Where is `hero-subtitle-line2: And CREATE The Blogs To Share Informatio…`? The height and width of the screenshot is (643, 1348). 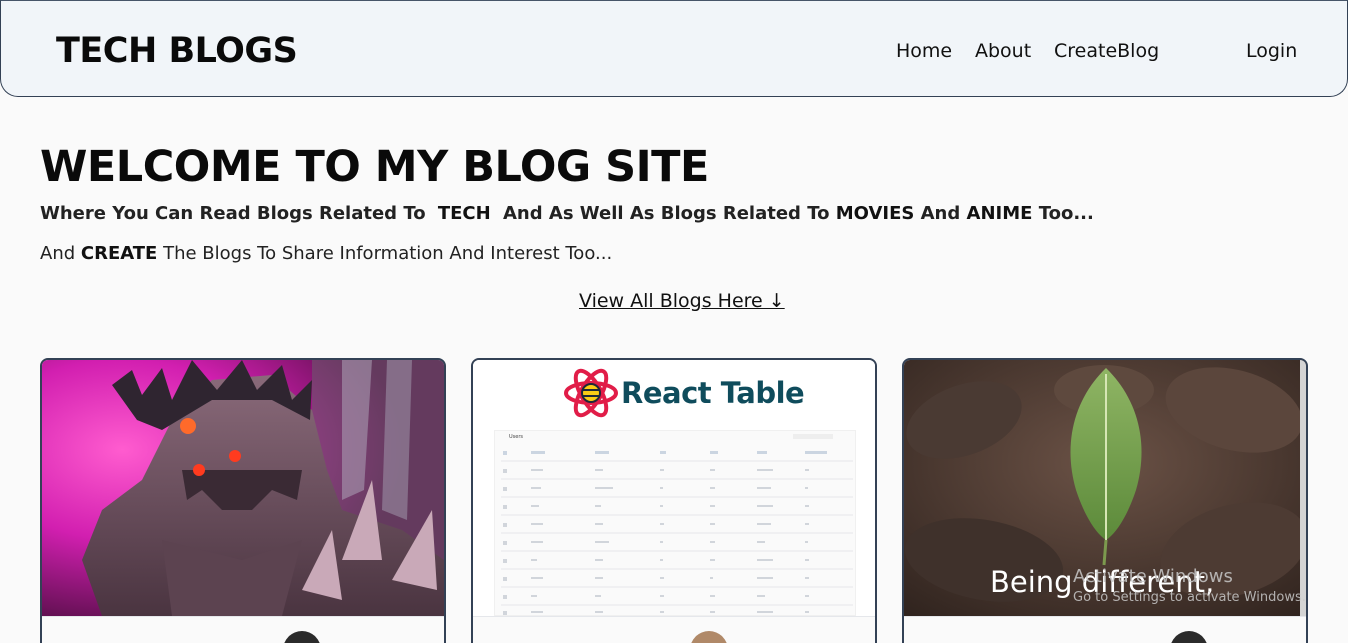 hero-subtitle-line2: And CREATE The Blogs To Share Informatio… is located at coordinates (326, 253).